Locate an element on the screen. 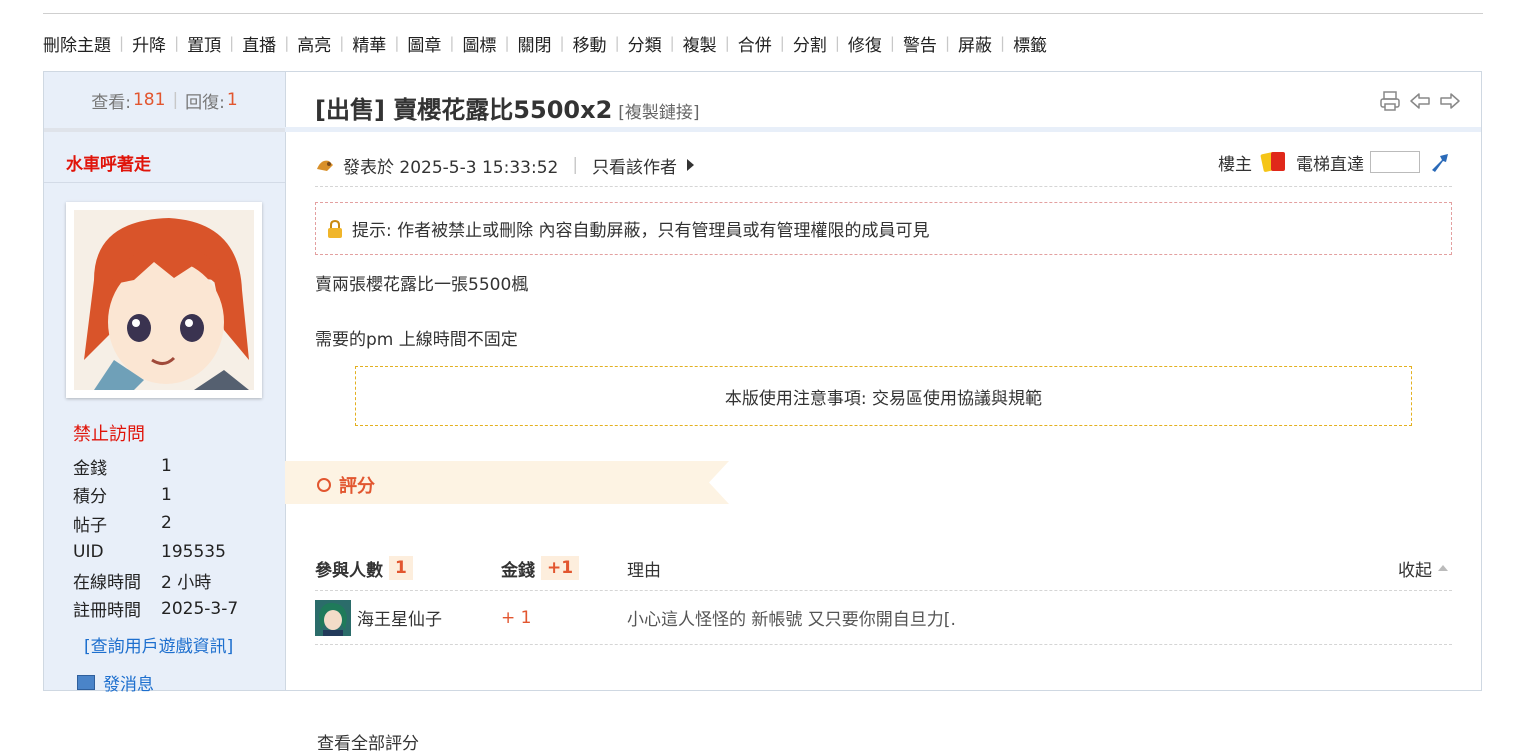 This screenshot has height=754, width=1517. mod-action-9: 移動 is located at coordinates (590, 43).